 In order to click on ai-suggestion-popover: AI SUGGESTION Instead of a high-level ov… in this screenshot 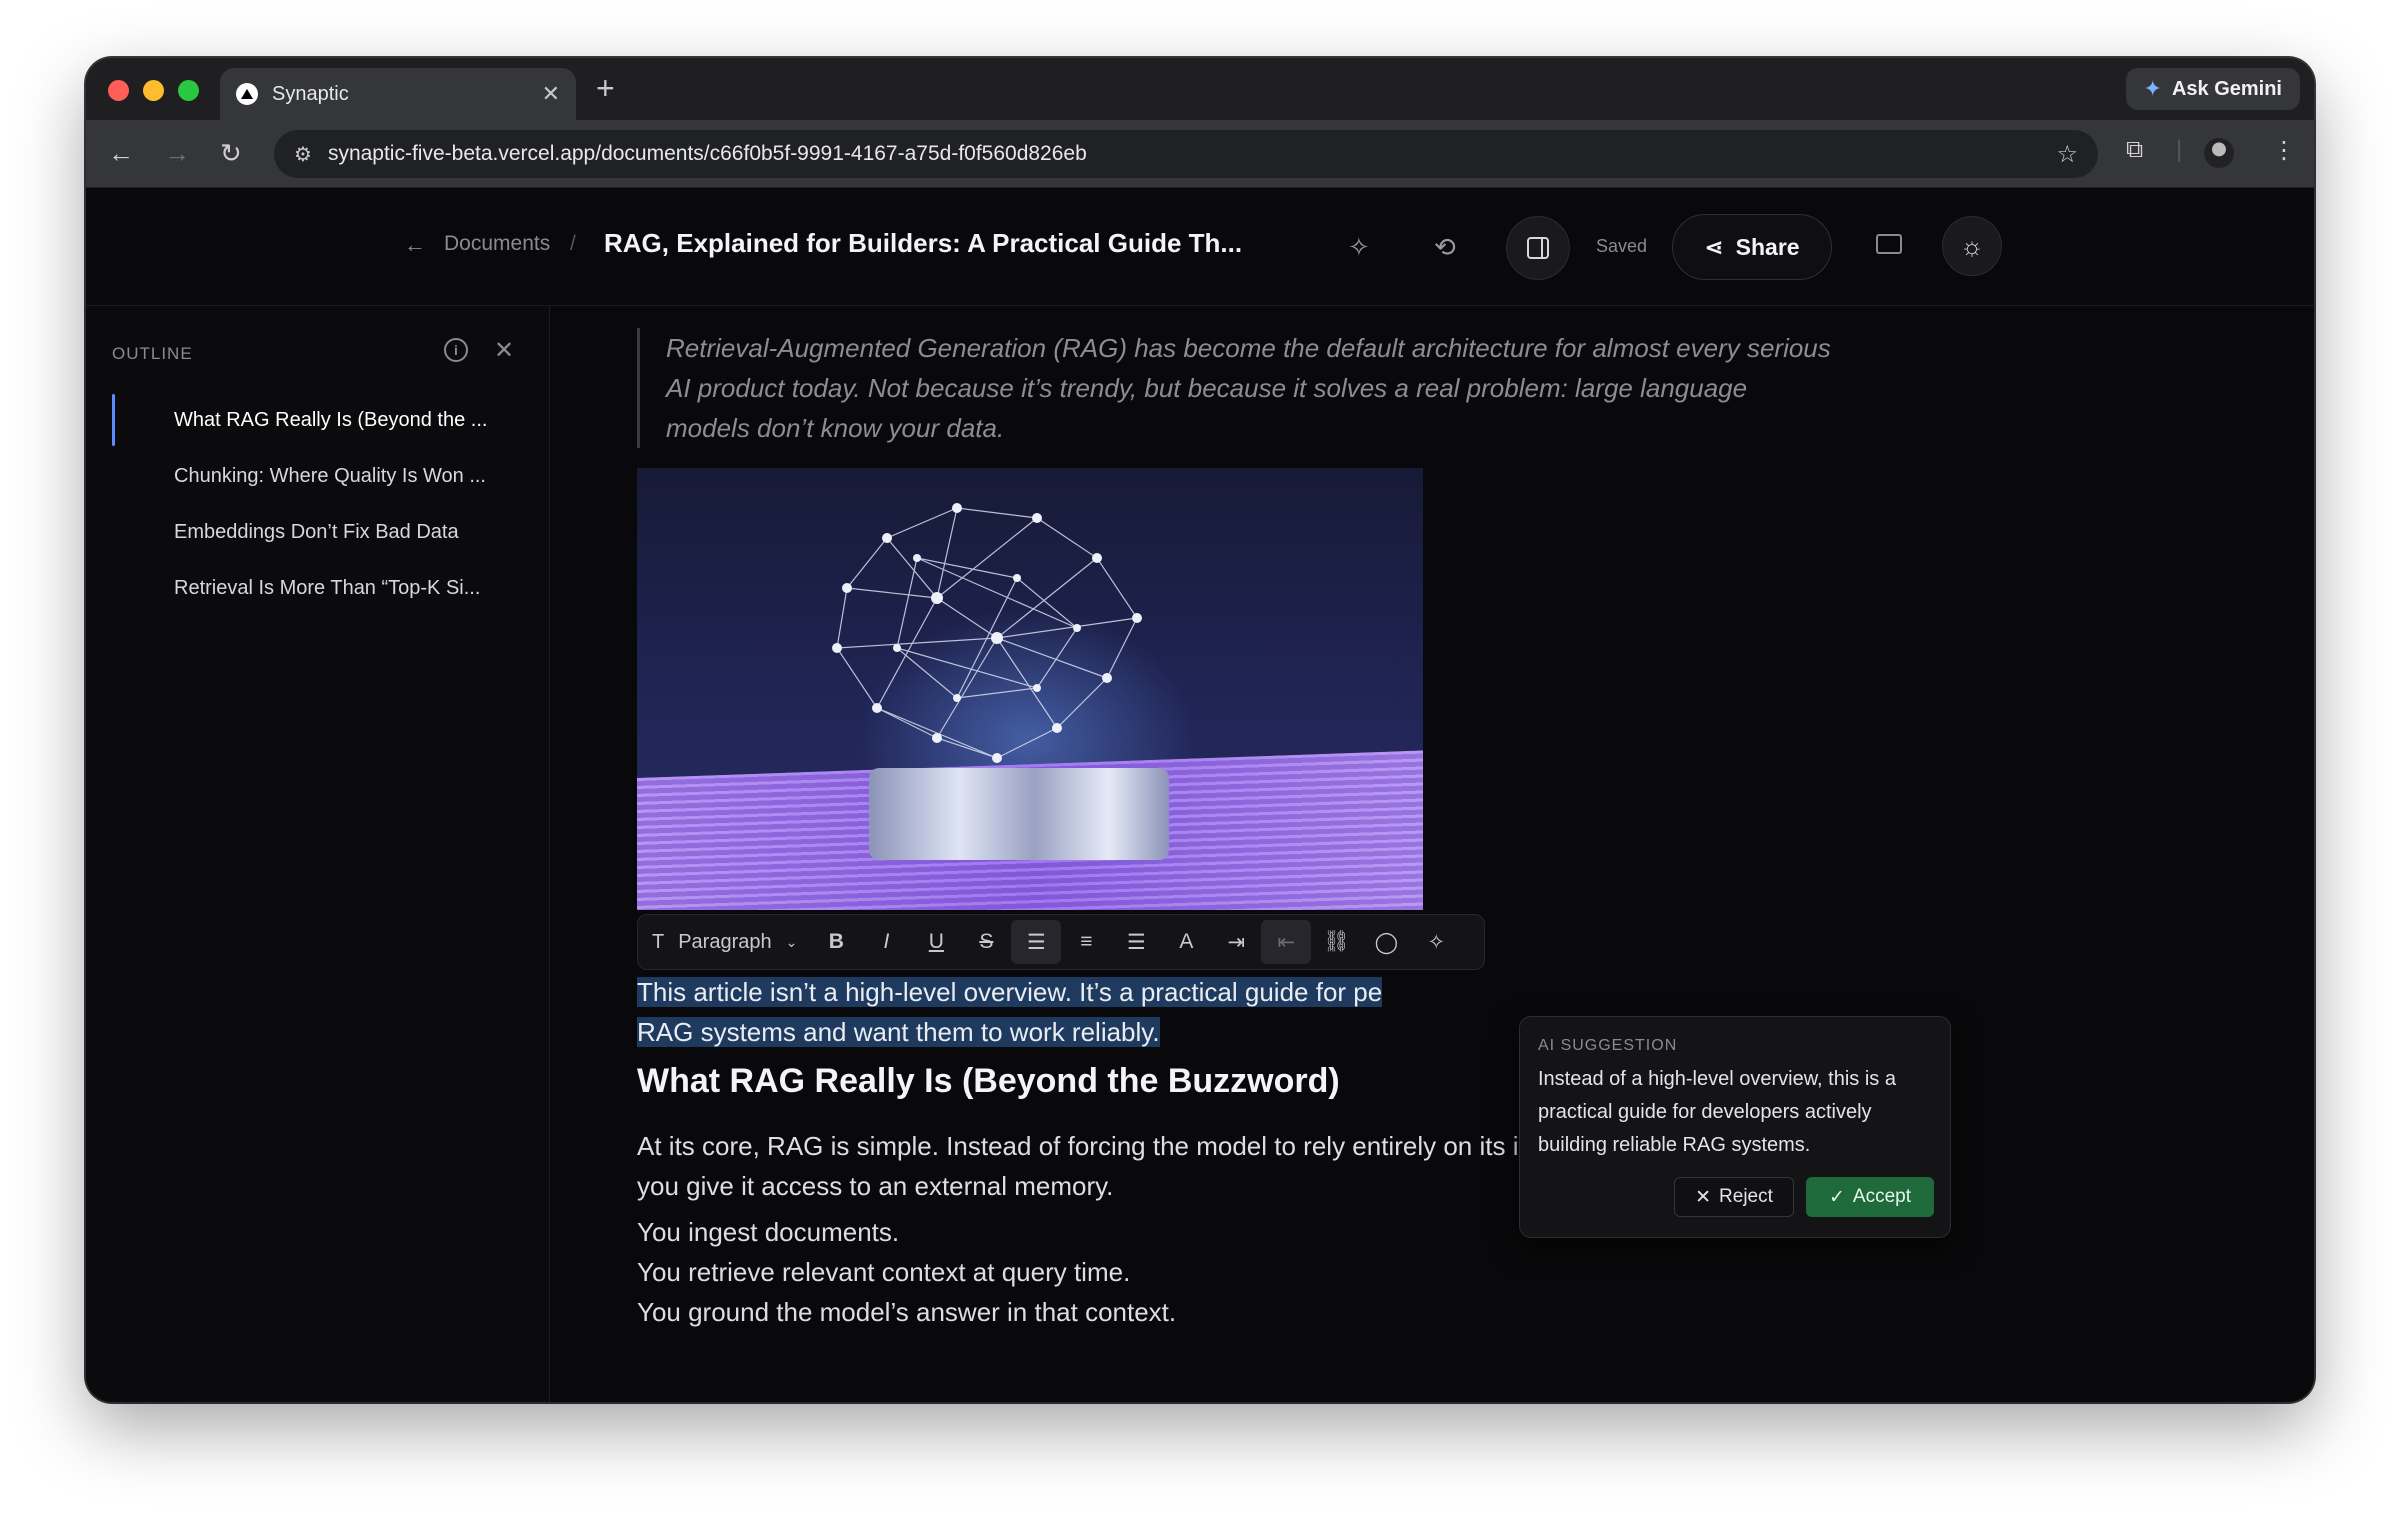, I will do `click(1735, 1127)`.